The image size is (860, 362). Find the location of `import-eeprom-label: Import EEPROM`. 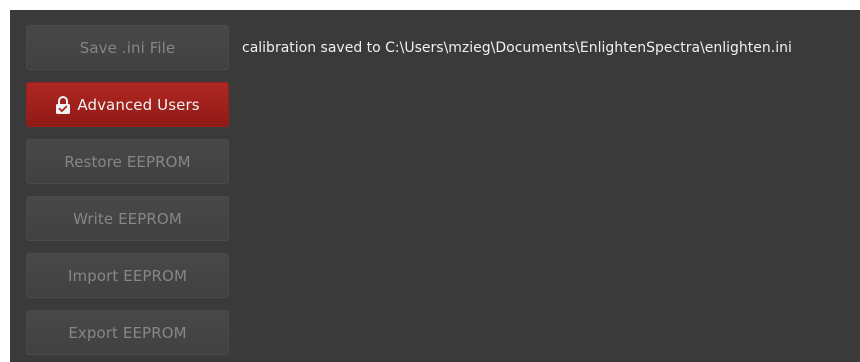

import-eeprom-label: Import EEPROM is located at coordinates (127, 275).